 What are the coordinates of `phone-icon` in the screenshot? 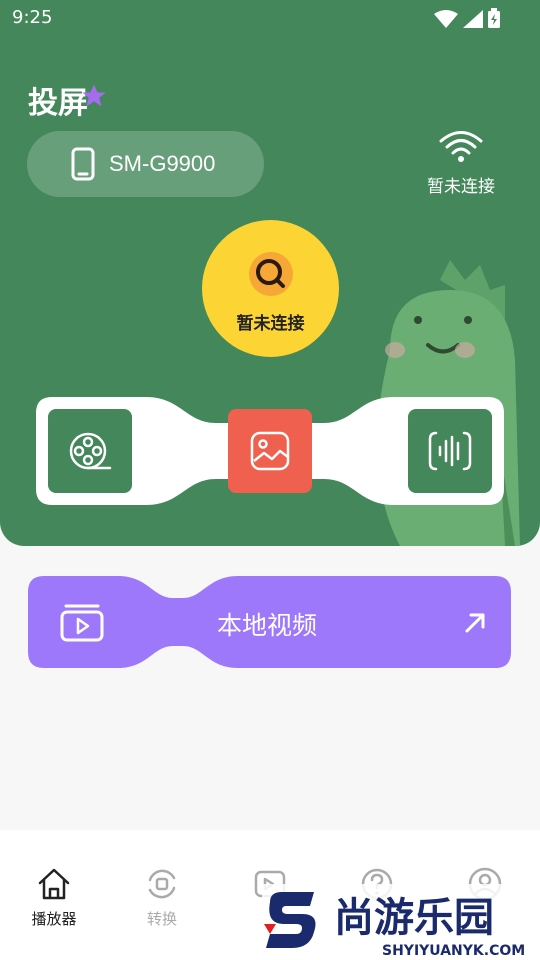 It's located at (83, 164).